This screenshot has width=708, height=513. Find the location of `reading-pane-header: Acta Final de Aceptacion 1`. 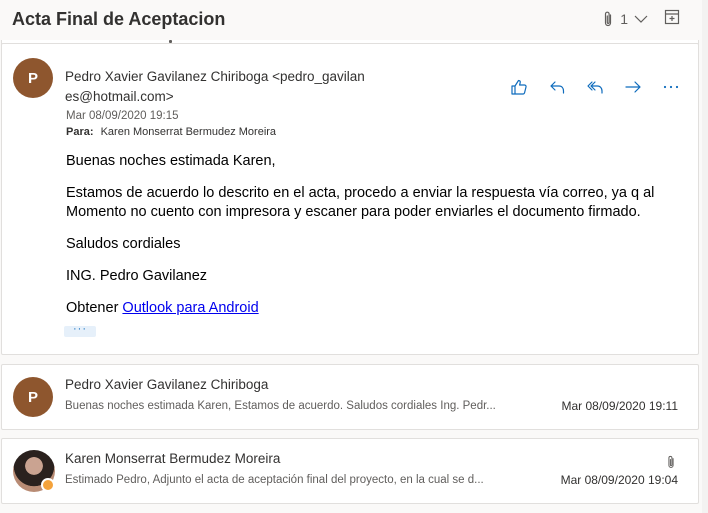

reading-pane-header: Acta Final de Aceptacion 1 is located at coordinates (354, 20).